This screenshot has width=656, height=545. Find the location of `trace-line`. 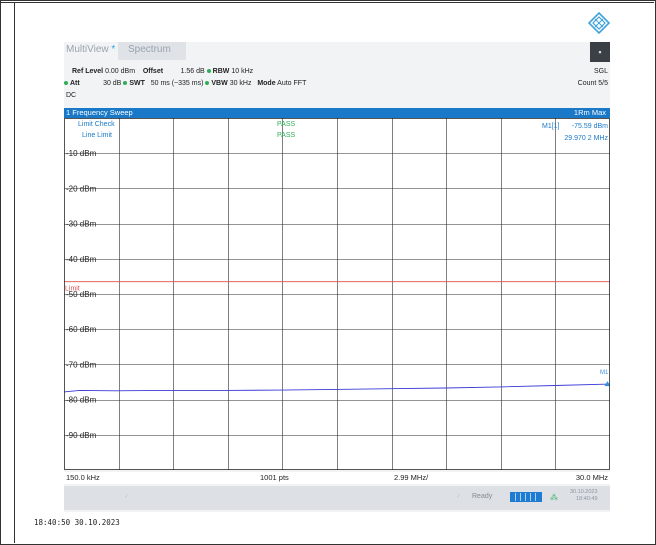

trace-line is located at coordinates (337, 388).